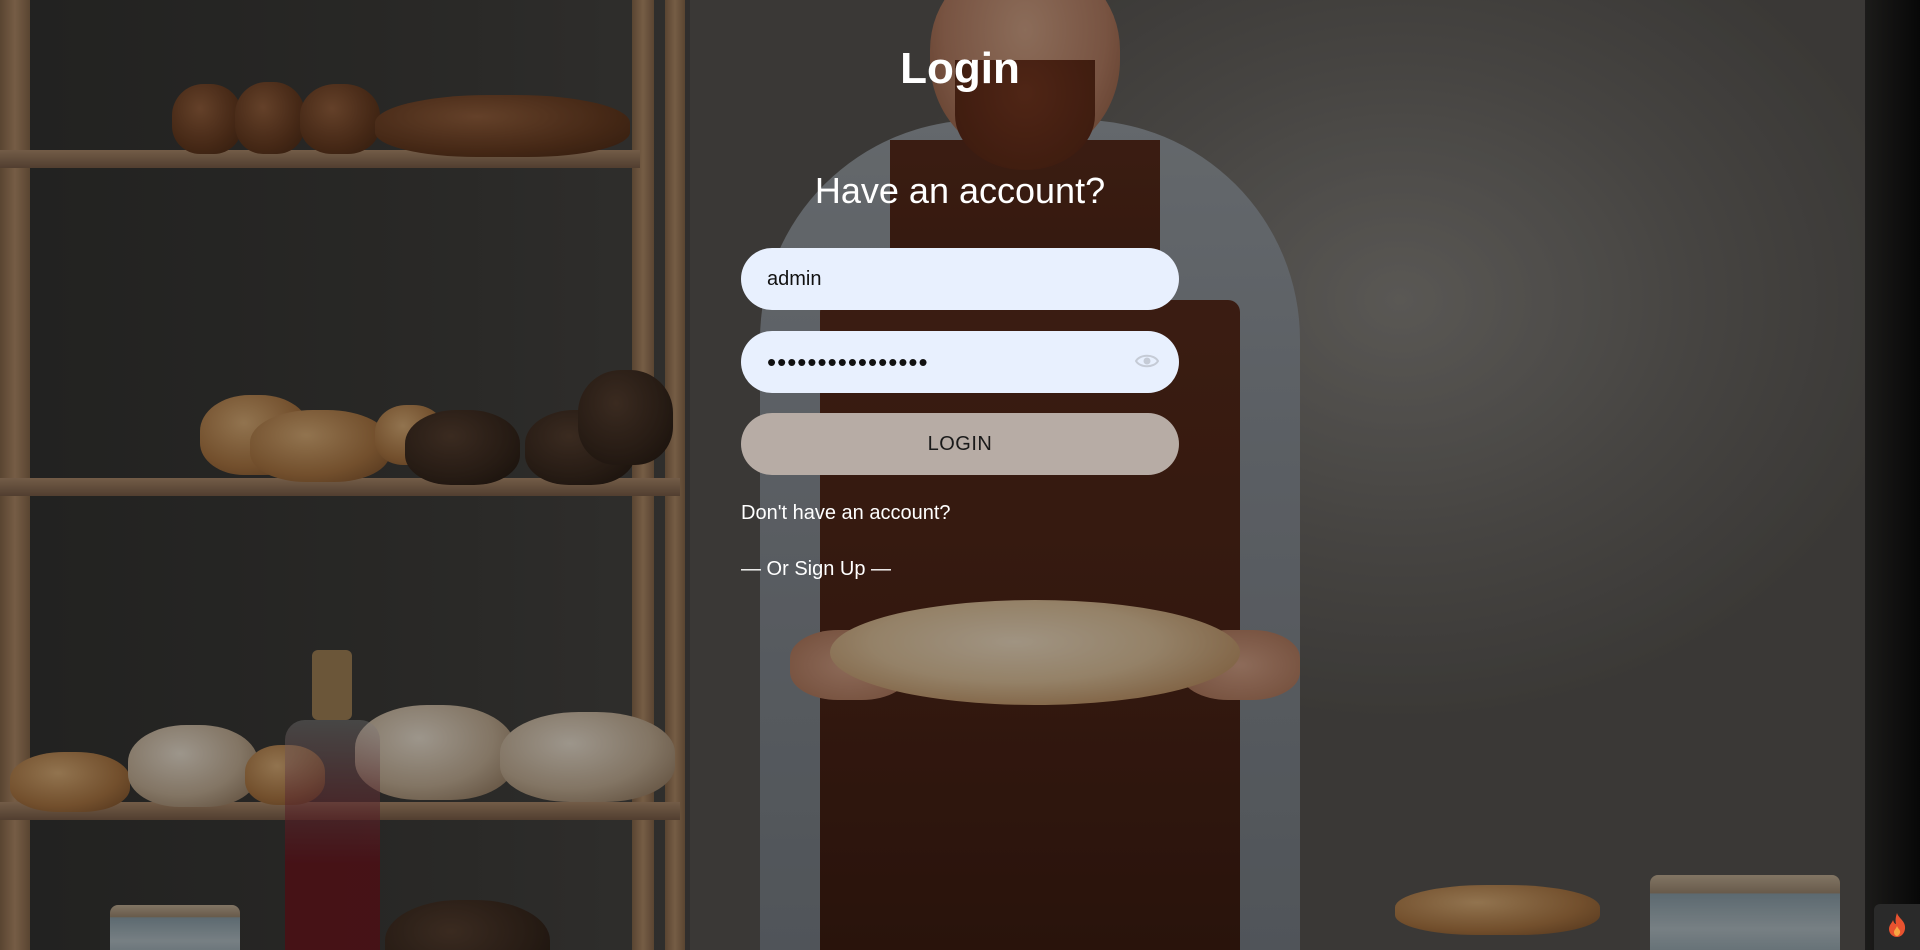  What do you see at coordinates (835, 362) in the screenshot?
I see `password-input: ••••••••••••••••` at bounding box center [835, 362].